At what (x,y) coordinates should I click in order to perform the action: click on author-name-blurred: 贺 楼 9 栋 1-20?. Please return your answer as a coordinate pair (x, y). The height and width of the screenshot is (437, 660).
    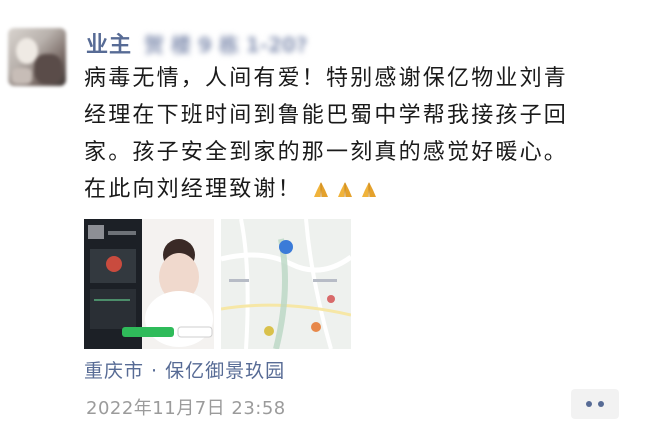
    Looking at the image, I should click on (226, 44).